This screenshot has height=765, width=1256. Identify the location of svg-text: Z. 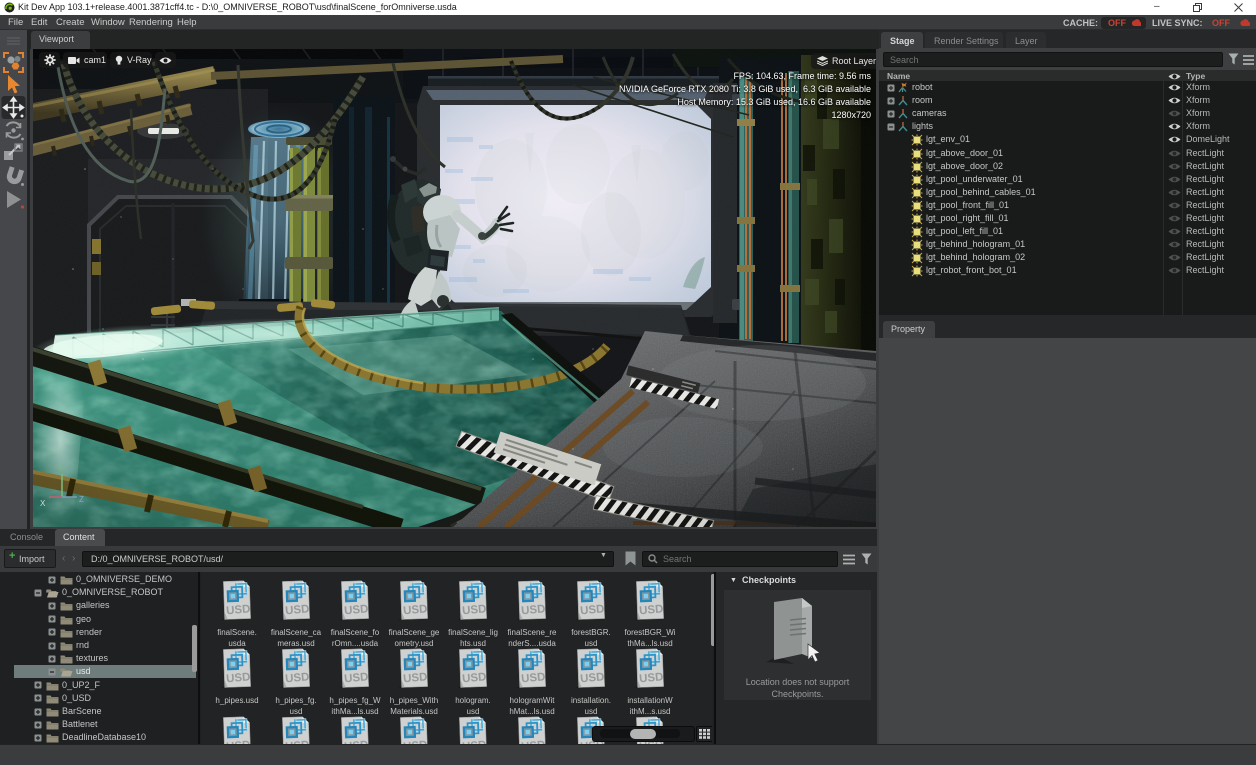
(81, 499).